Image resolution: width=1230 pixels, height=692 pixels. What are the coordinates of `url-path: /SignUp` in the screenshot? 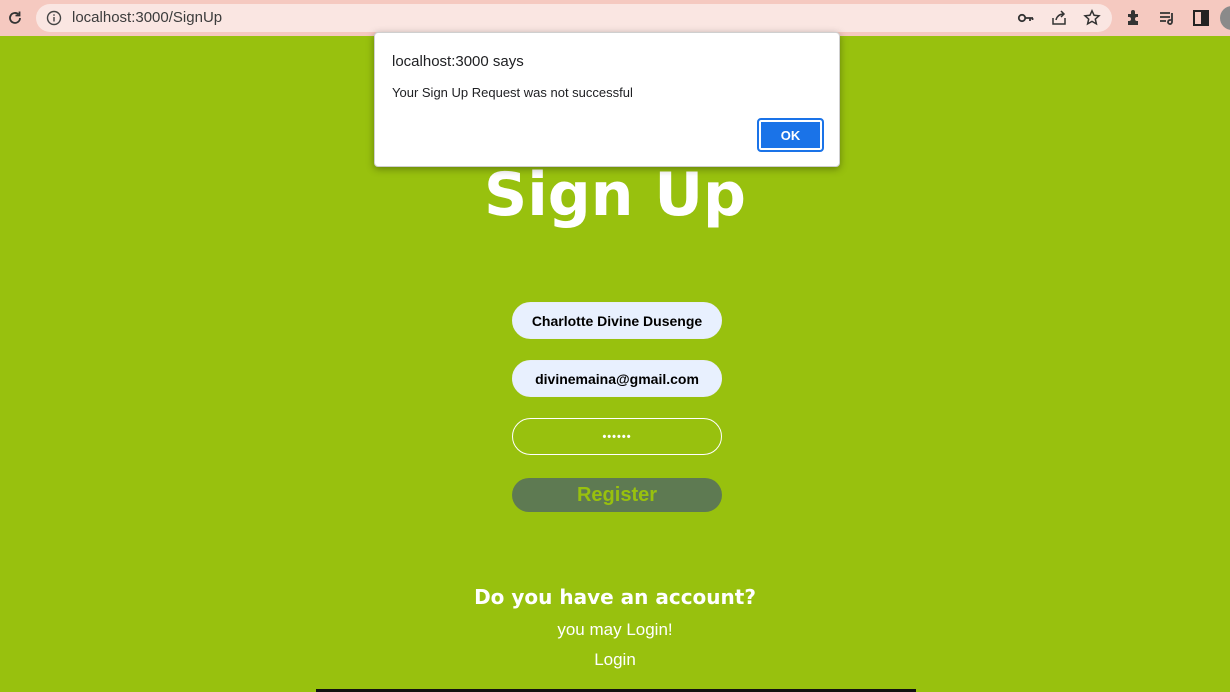 It's located at (195, 17).